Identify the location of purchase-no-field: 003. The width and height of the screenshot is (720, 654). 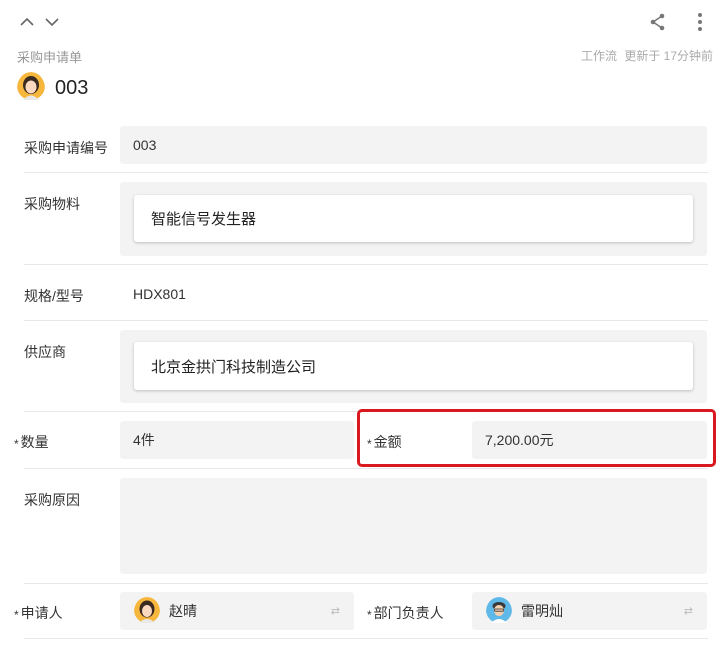
(413, 145).